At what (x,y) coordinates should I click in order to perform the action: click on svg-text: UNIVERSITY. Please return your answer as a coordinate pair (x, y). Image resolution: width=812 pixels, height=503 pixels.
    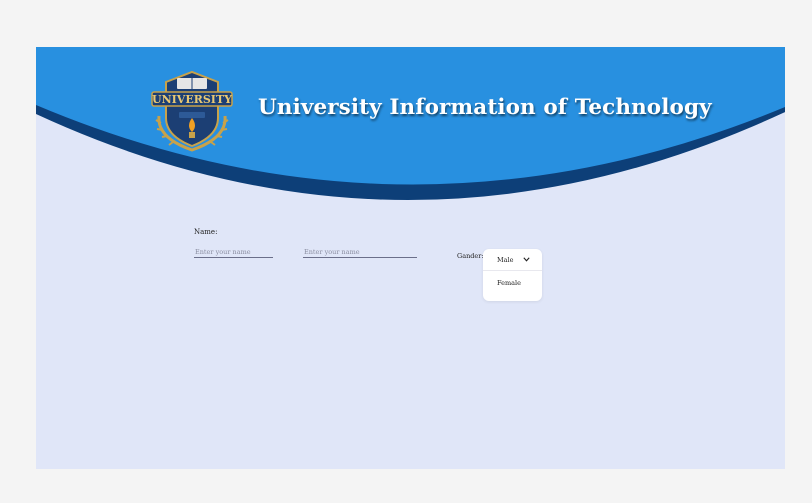
    Looking at the image, I should click on (192, 99).